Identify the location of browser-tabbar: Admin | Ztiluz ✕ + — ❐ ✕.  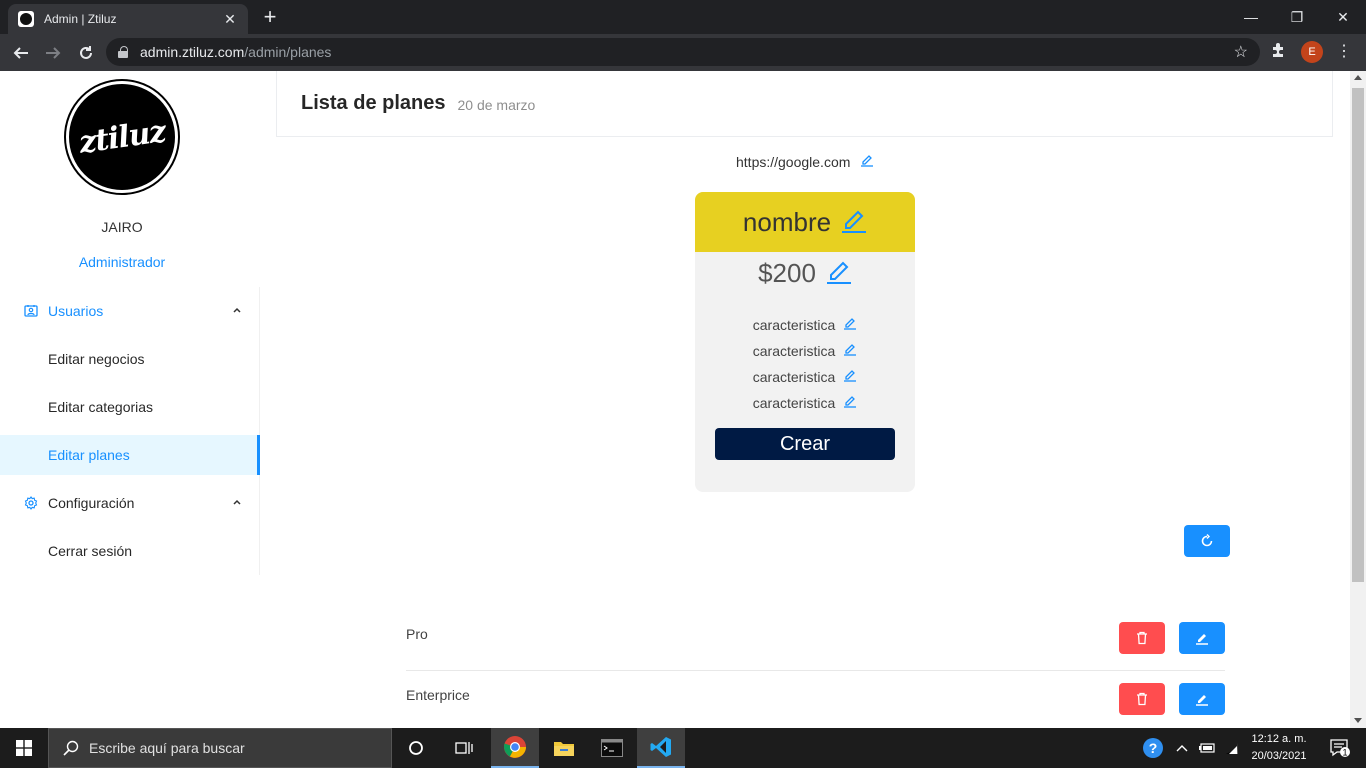
(683, 17).